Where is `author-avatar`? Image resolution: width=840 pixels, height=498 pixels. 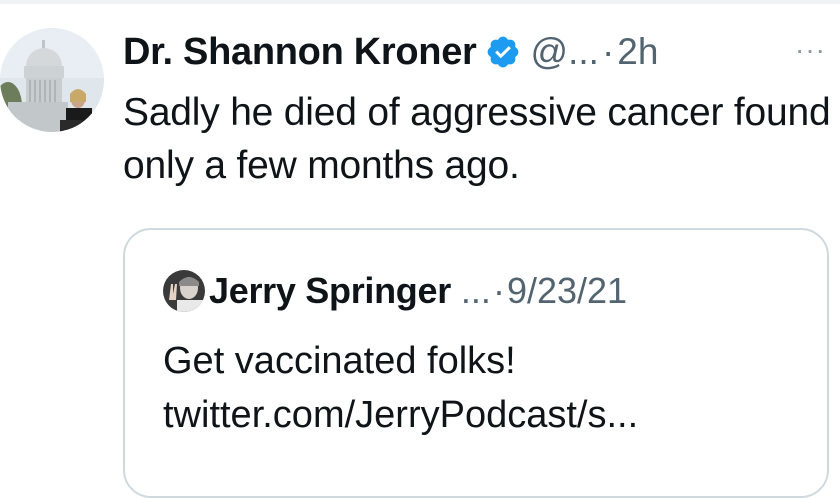
author-avatar is located at coordinates (52, 80).